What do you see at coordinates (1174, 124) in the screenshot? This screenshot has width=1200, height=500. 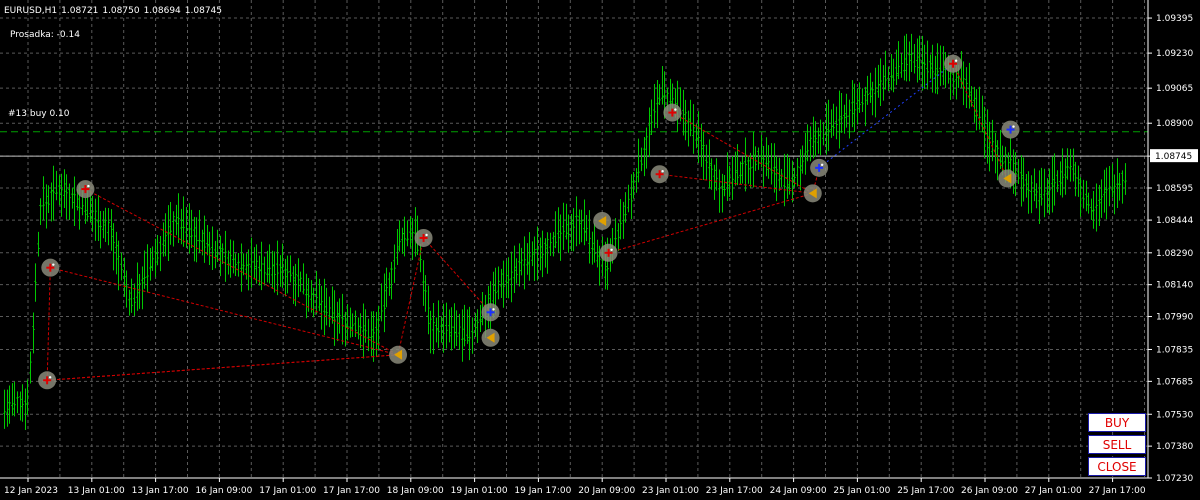 I see `price-tick-label: 1.08900` at bounding box center [1174, 124].